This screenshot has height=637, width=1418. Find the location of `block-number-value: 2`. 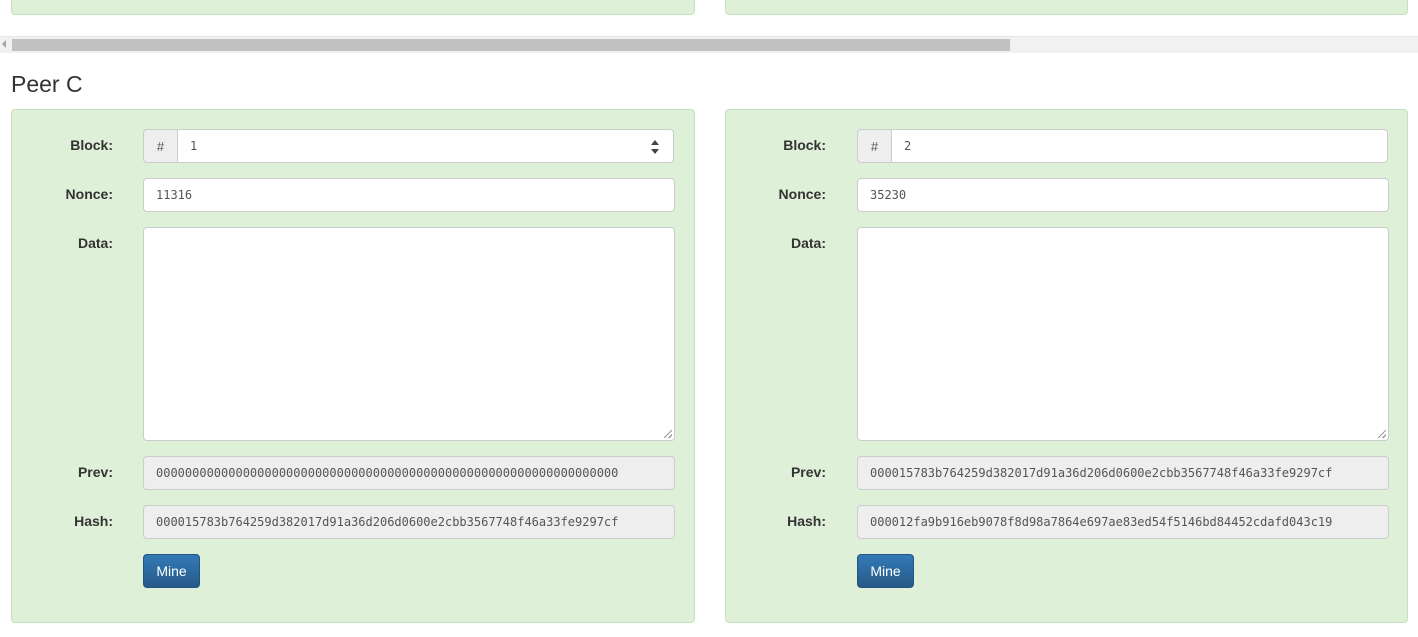

block-number-value: 2 is located at coordinates (908, 146).